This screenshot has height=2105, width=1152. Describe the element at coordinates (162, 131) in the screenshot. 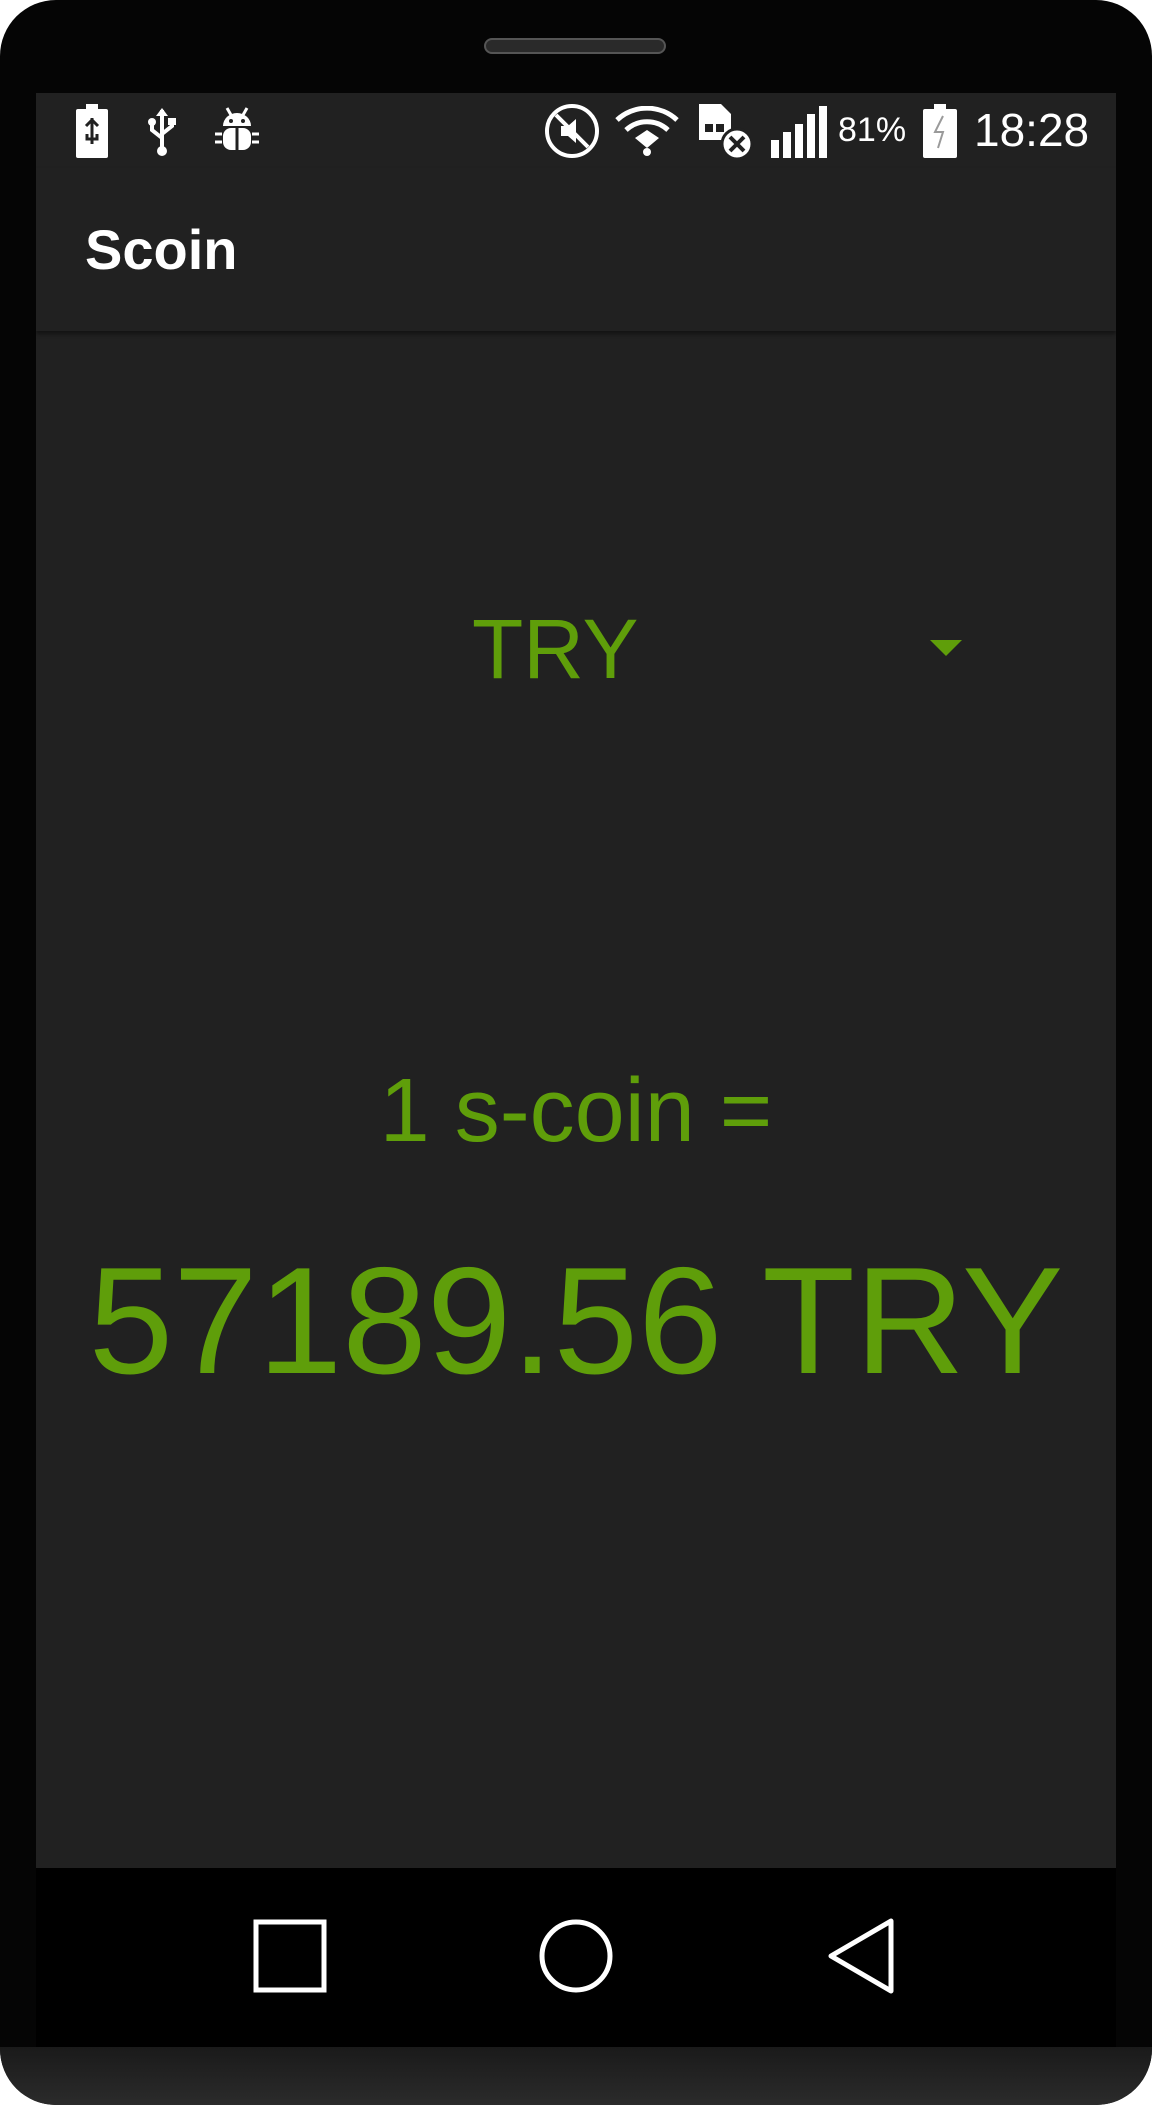

I see `usb-icon` at that location.